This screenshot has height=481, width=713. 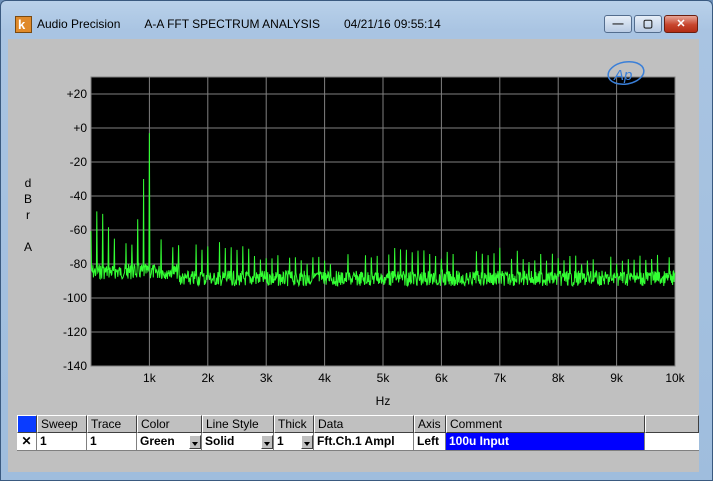 What do you see at coordinates (392, 24) in the screenshot?
I see `timestamp: 04/21/16 09:55:14` at bounding box center [392, 24].